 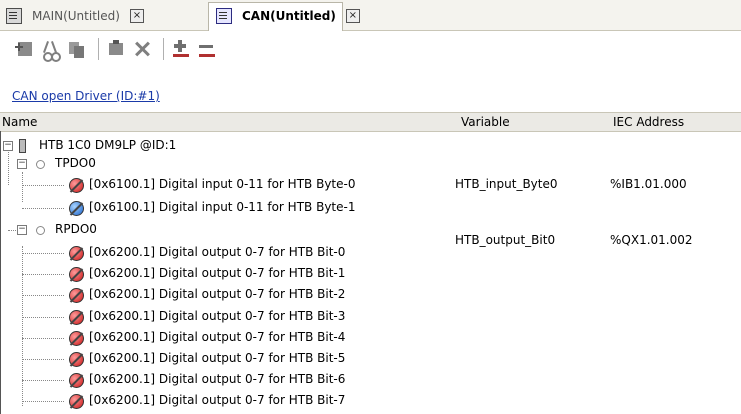 I want to click on device-label: HTB 1C0 DM9LP @ID:1, so click(x=108, y=145).